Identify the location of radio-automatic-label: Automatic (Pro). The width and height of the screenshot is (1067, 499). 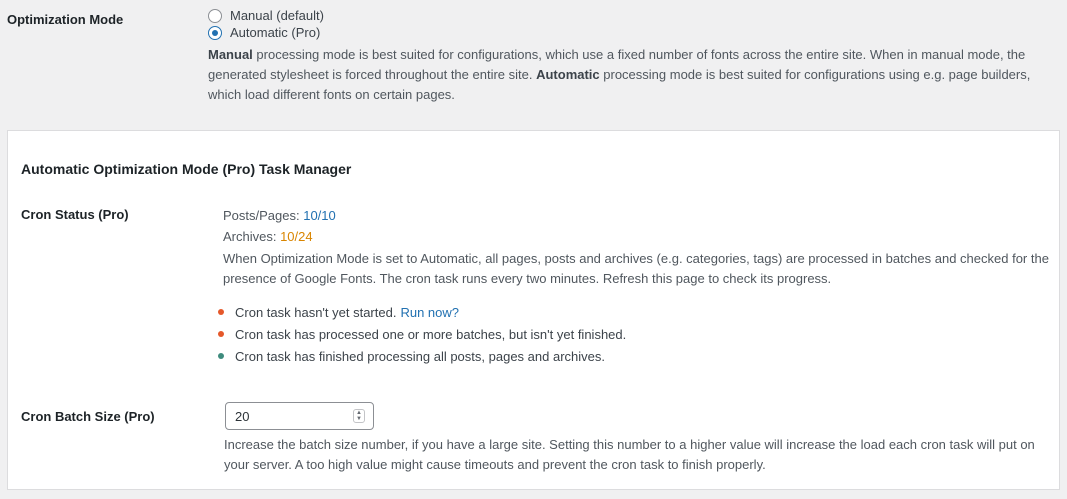
(275, 32).